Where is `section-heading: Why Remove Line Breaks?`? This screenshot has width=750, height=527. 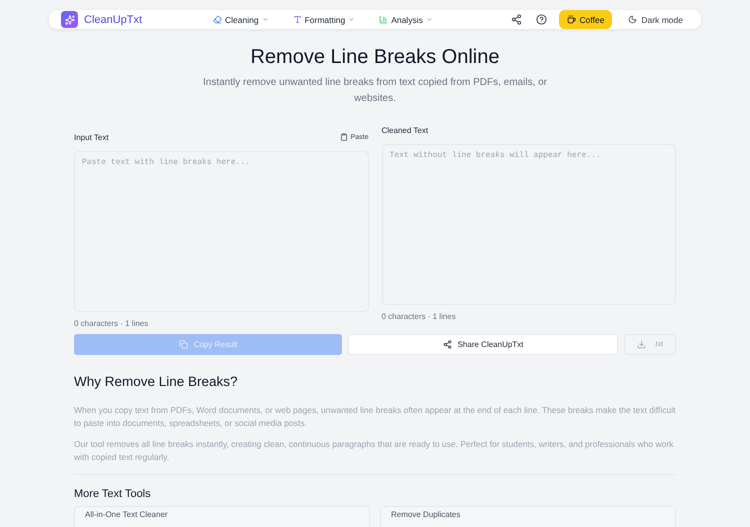 section-heading: Why Remove Line Breaks? is located at coordinates (156, 381).